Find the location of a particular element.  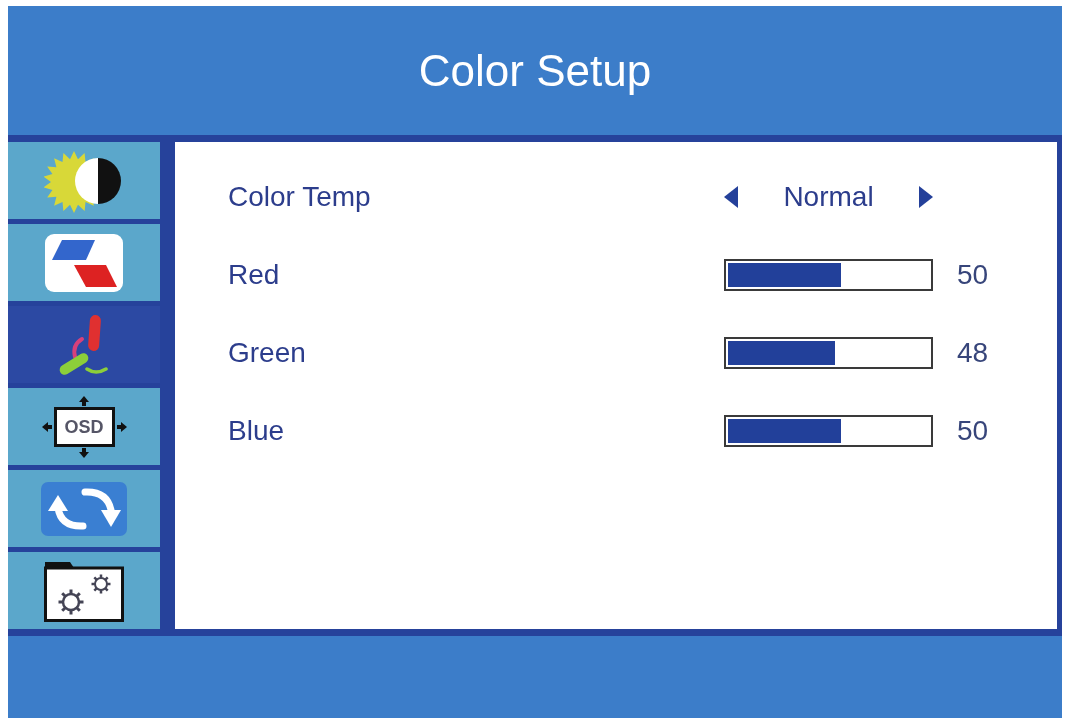

arrow-left-icon is located at coordinates (46, 426).